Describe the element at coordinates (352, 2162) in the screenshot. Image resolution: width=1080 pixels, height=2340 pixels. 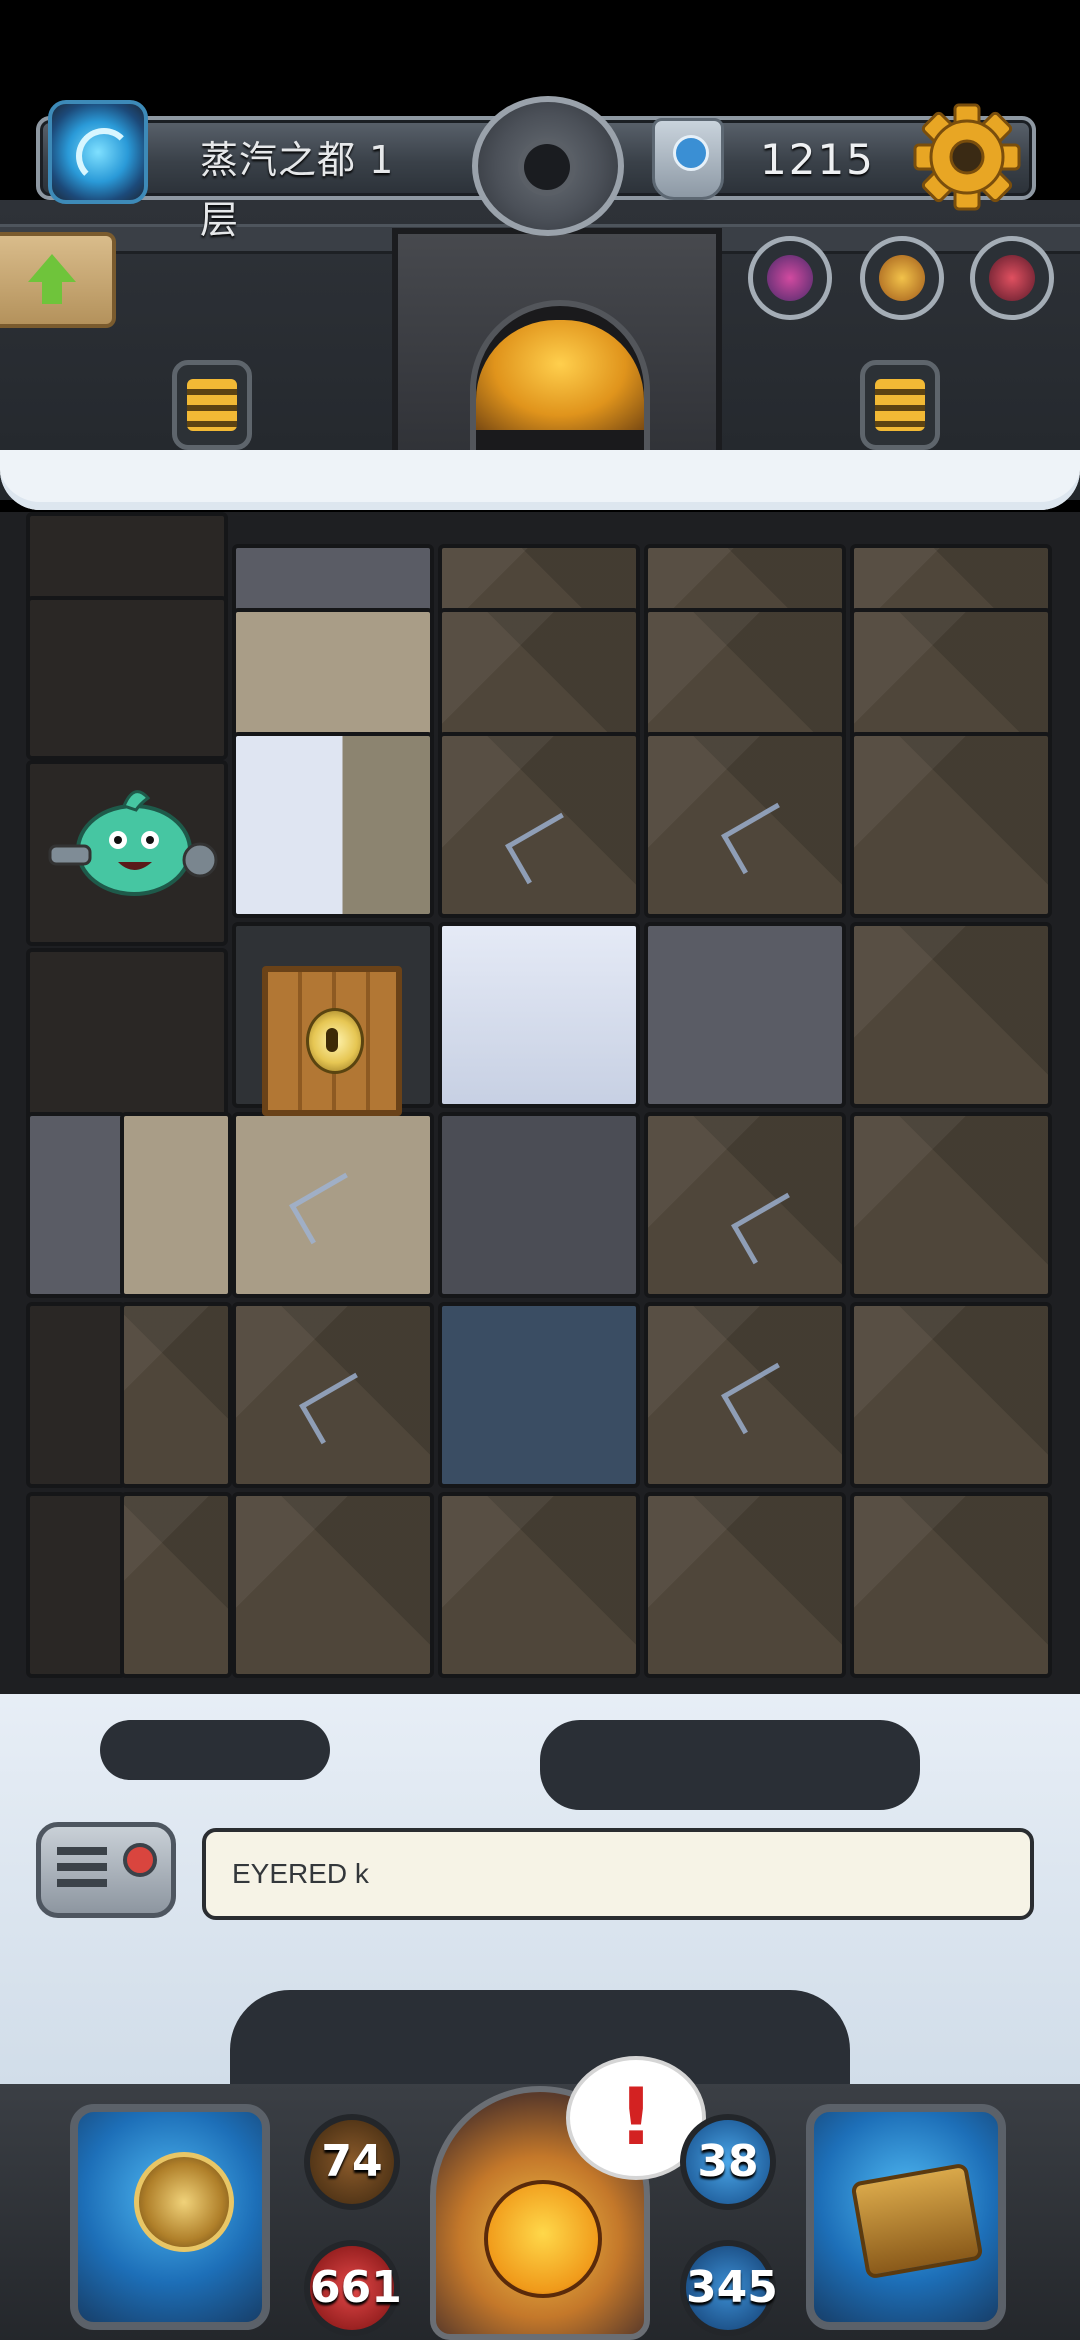
I see `attack-stat: 74` at that location.